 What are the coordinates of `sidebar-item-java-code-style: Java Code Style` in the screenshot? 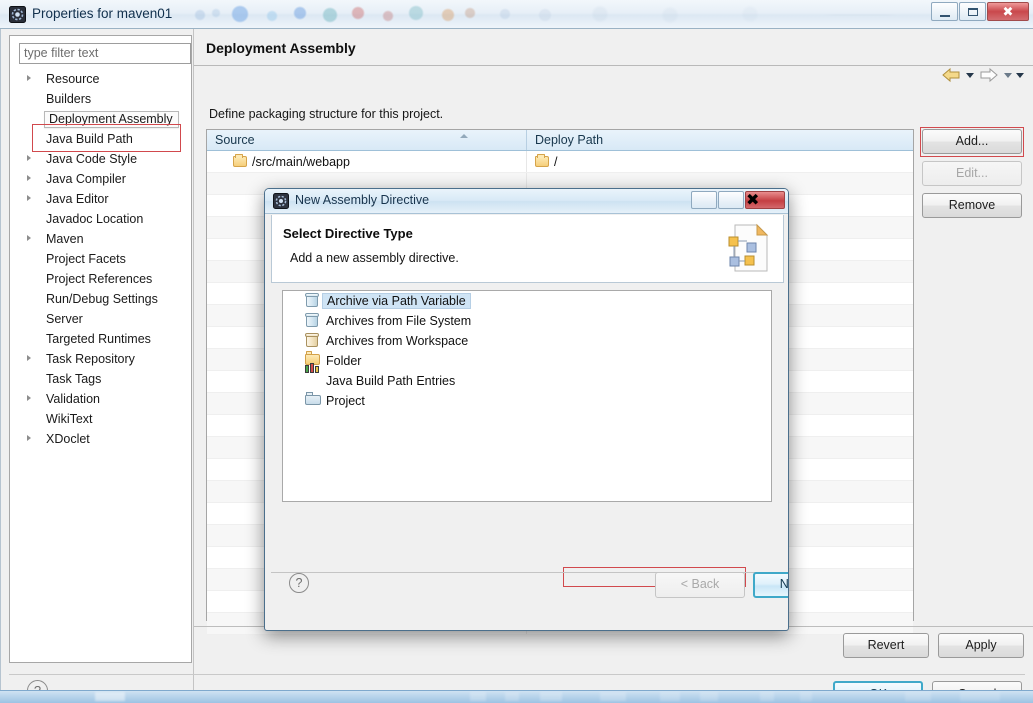 It's located at (100, 159).